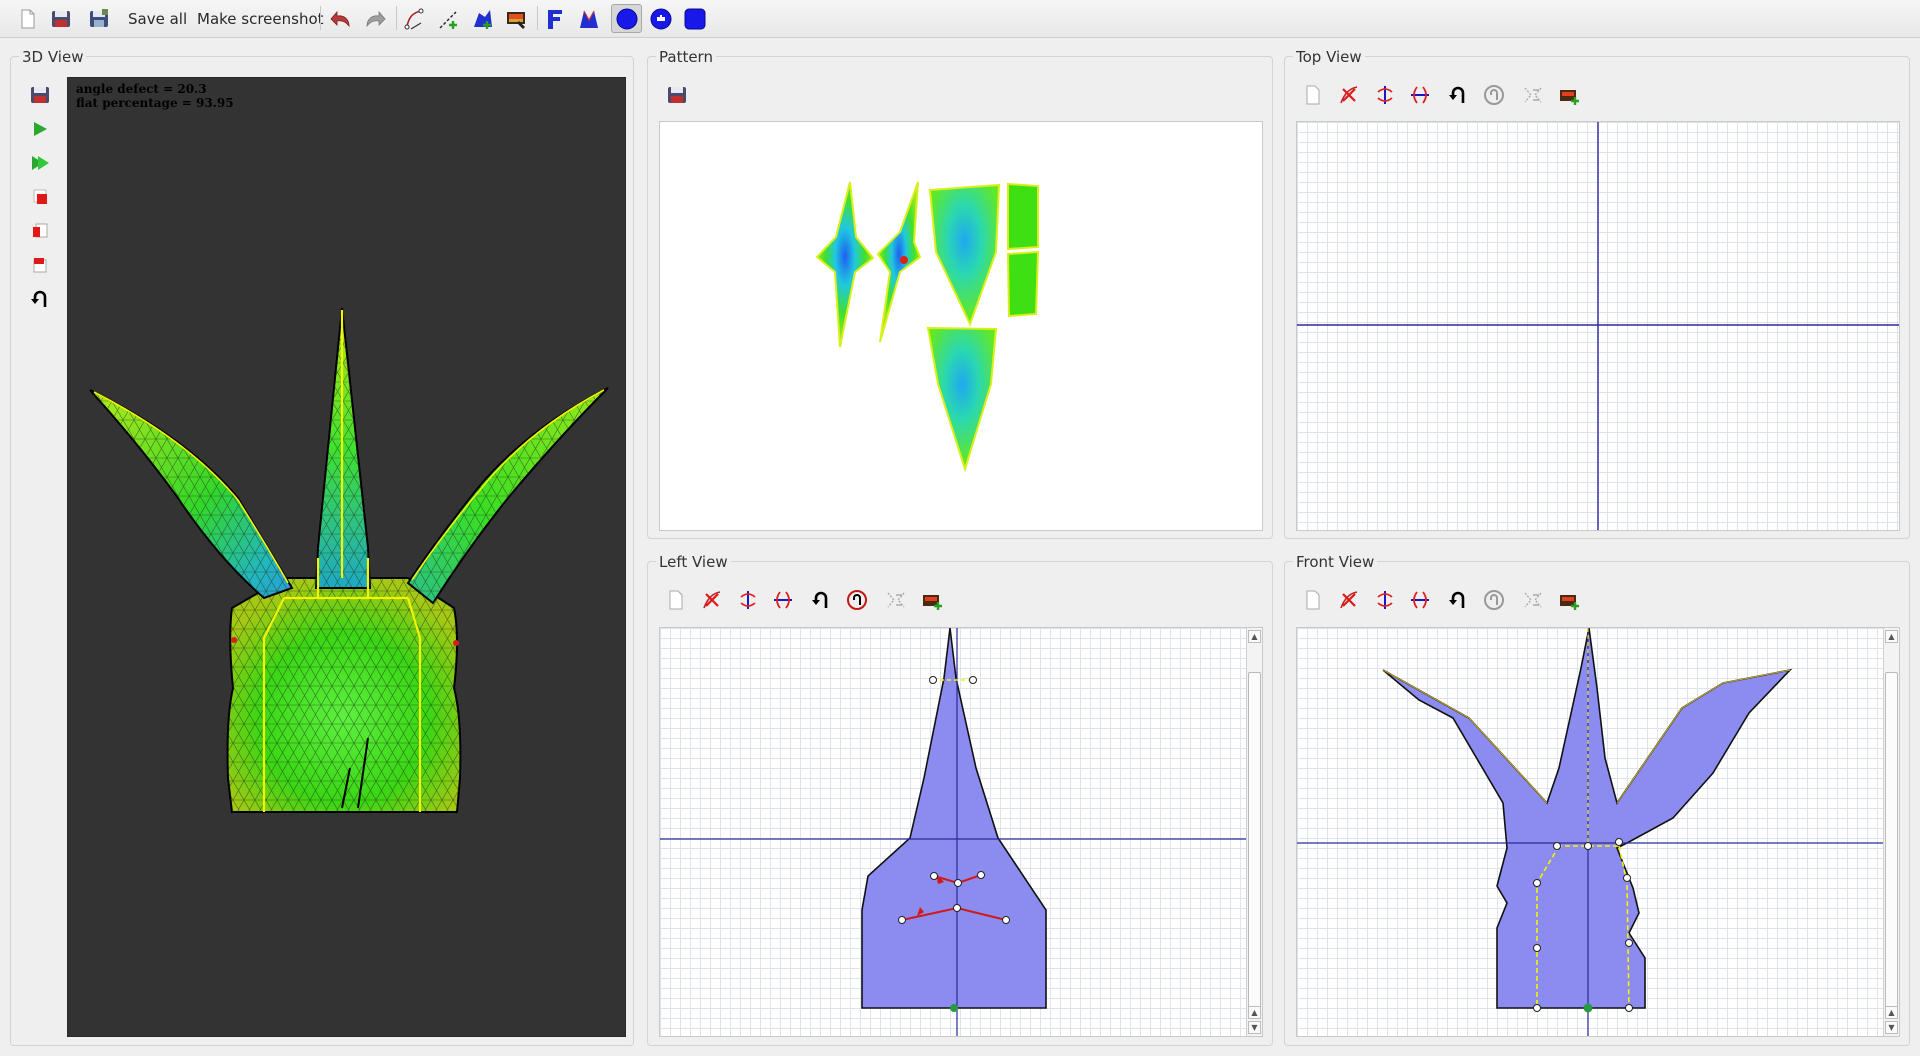  I want to click on left-view-scrollbar: ▲ ▲ ▼, so click(1254, 832).